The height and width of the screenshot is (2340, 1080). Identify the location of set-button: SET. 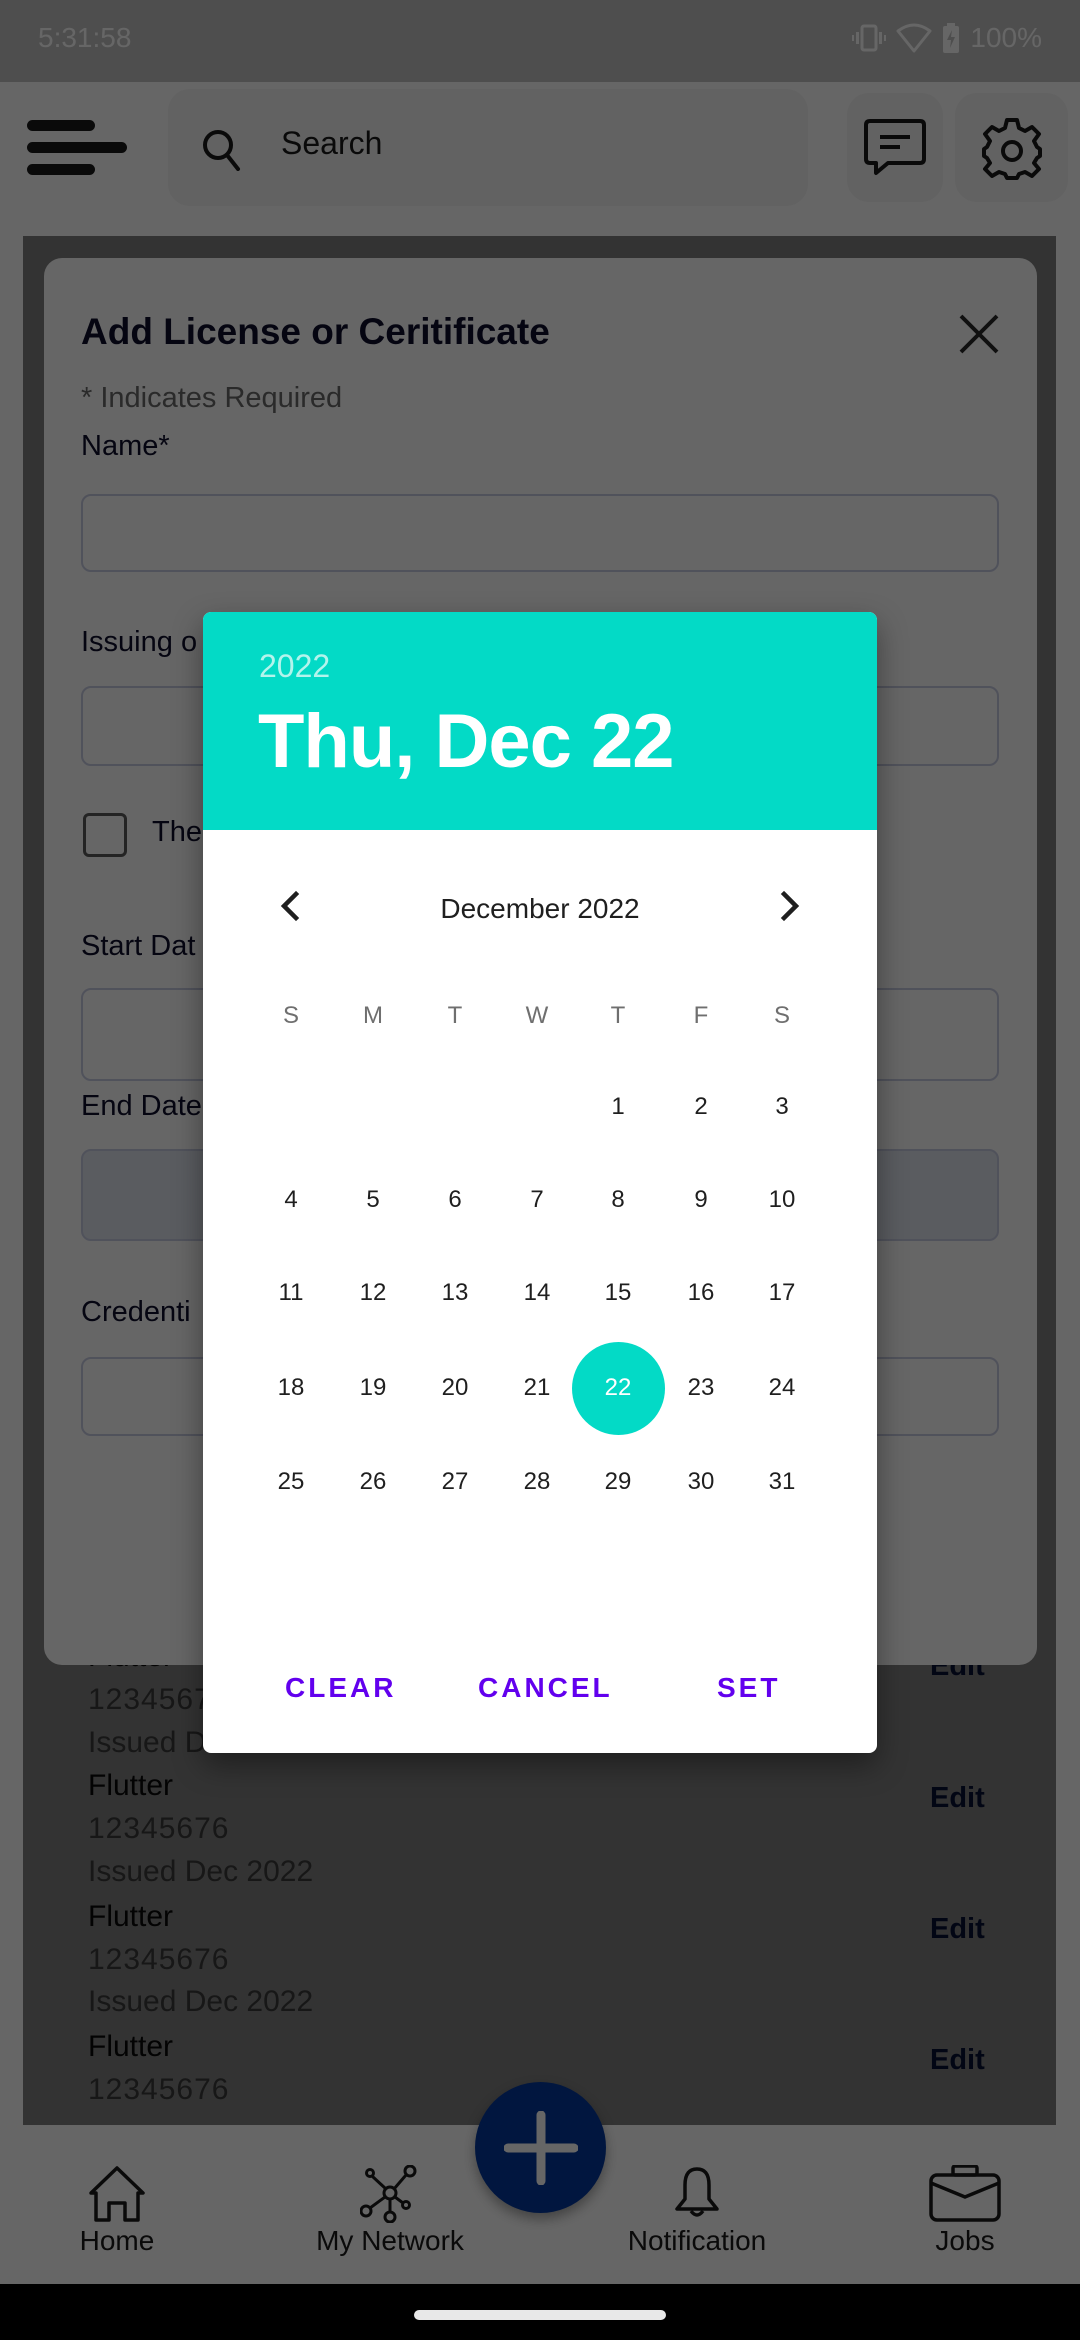
(748, 1688).